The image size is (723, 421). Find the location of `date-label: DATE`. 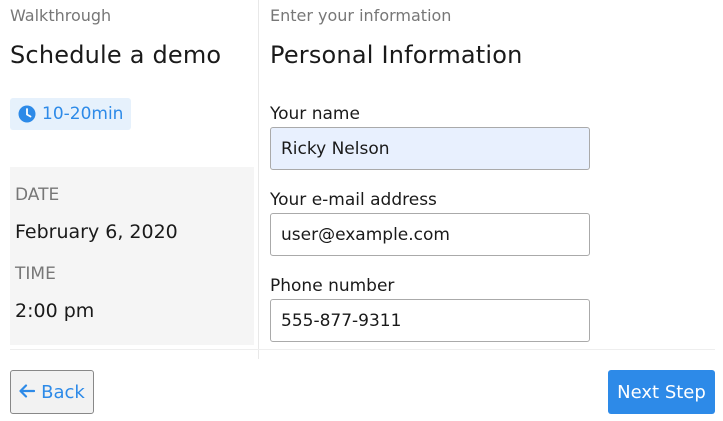

date-label: DATE is located at coordinates (37, 195).